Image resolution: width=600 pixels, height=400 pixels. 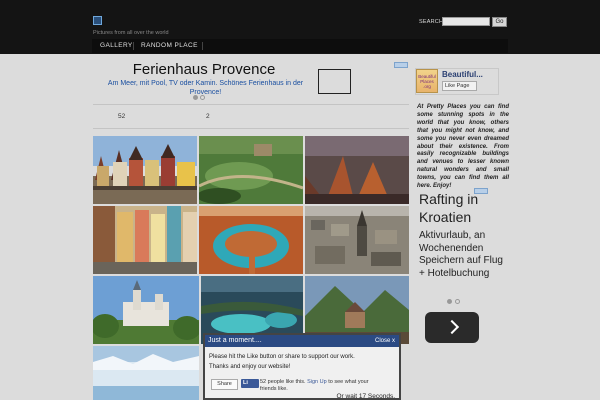 What do you see at coordinates (499, 22) in the screenshot?
I see `search-go-button: Go` at bounding box center [499, 22].